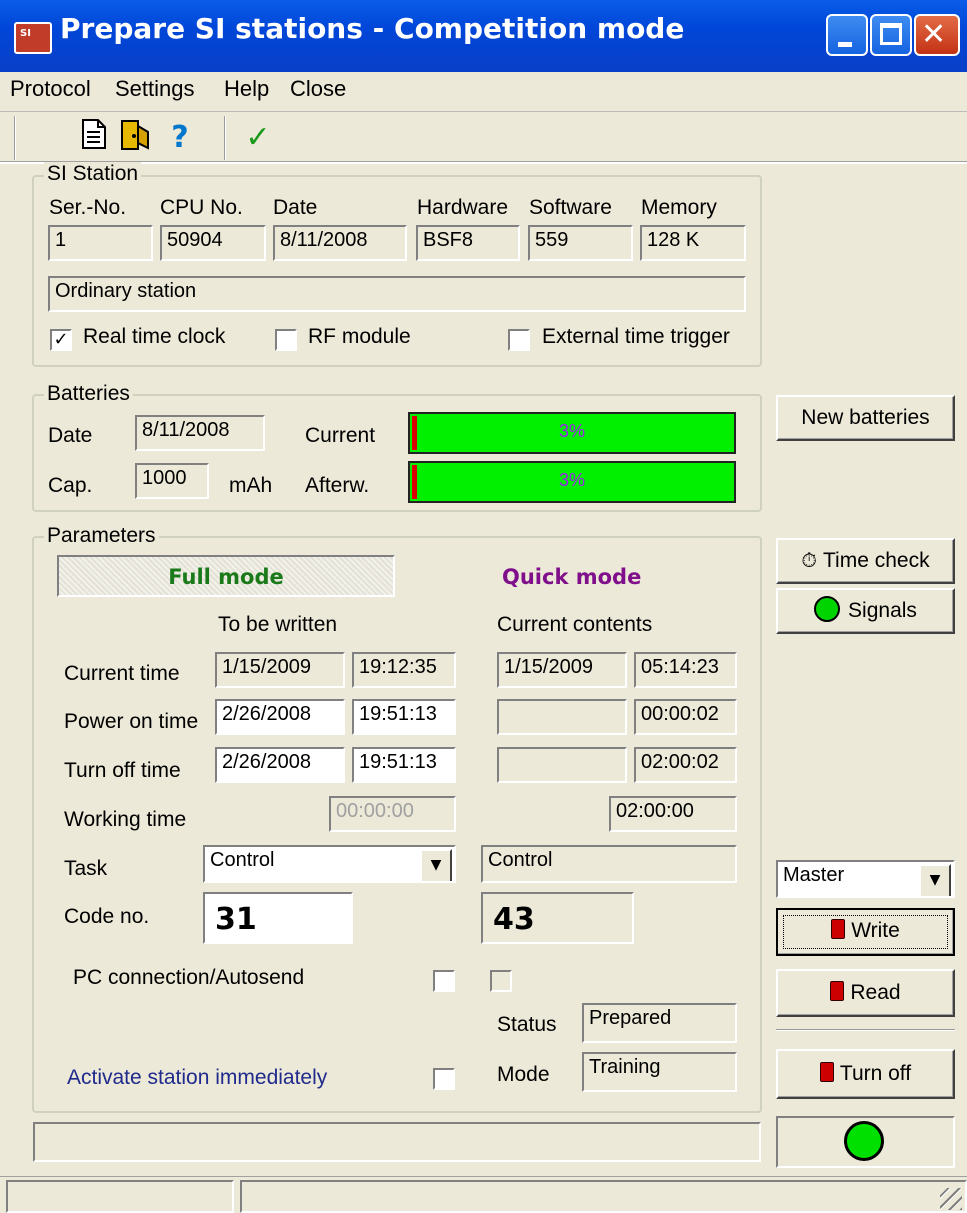 The height and width of the screenshot is (1213, 967). What do you see at coordinates (875, 992) in the screenshot?
I see `read-label: Read` at bounding box center [875, 992].